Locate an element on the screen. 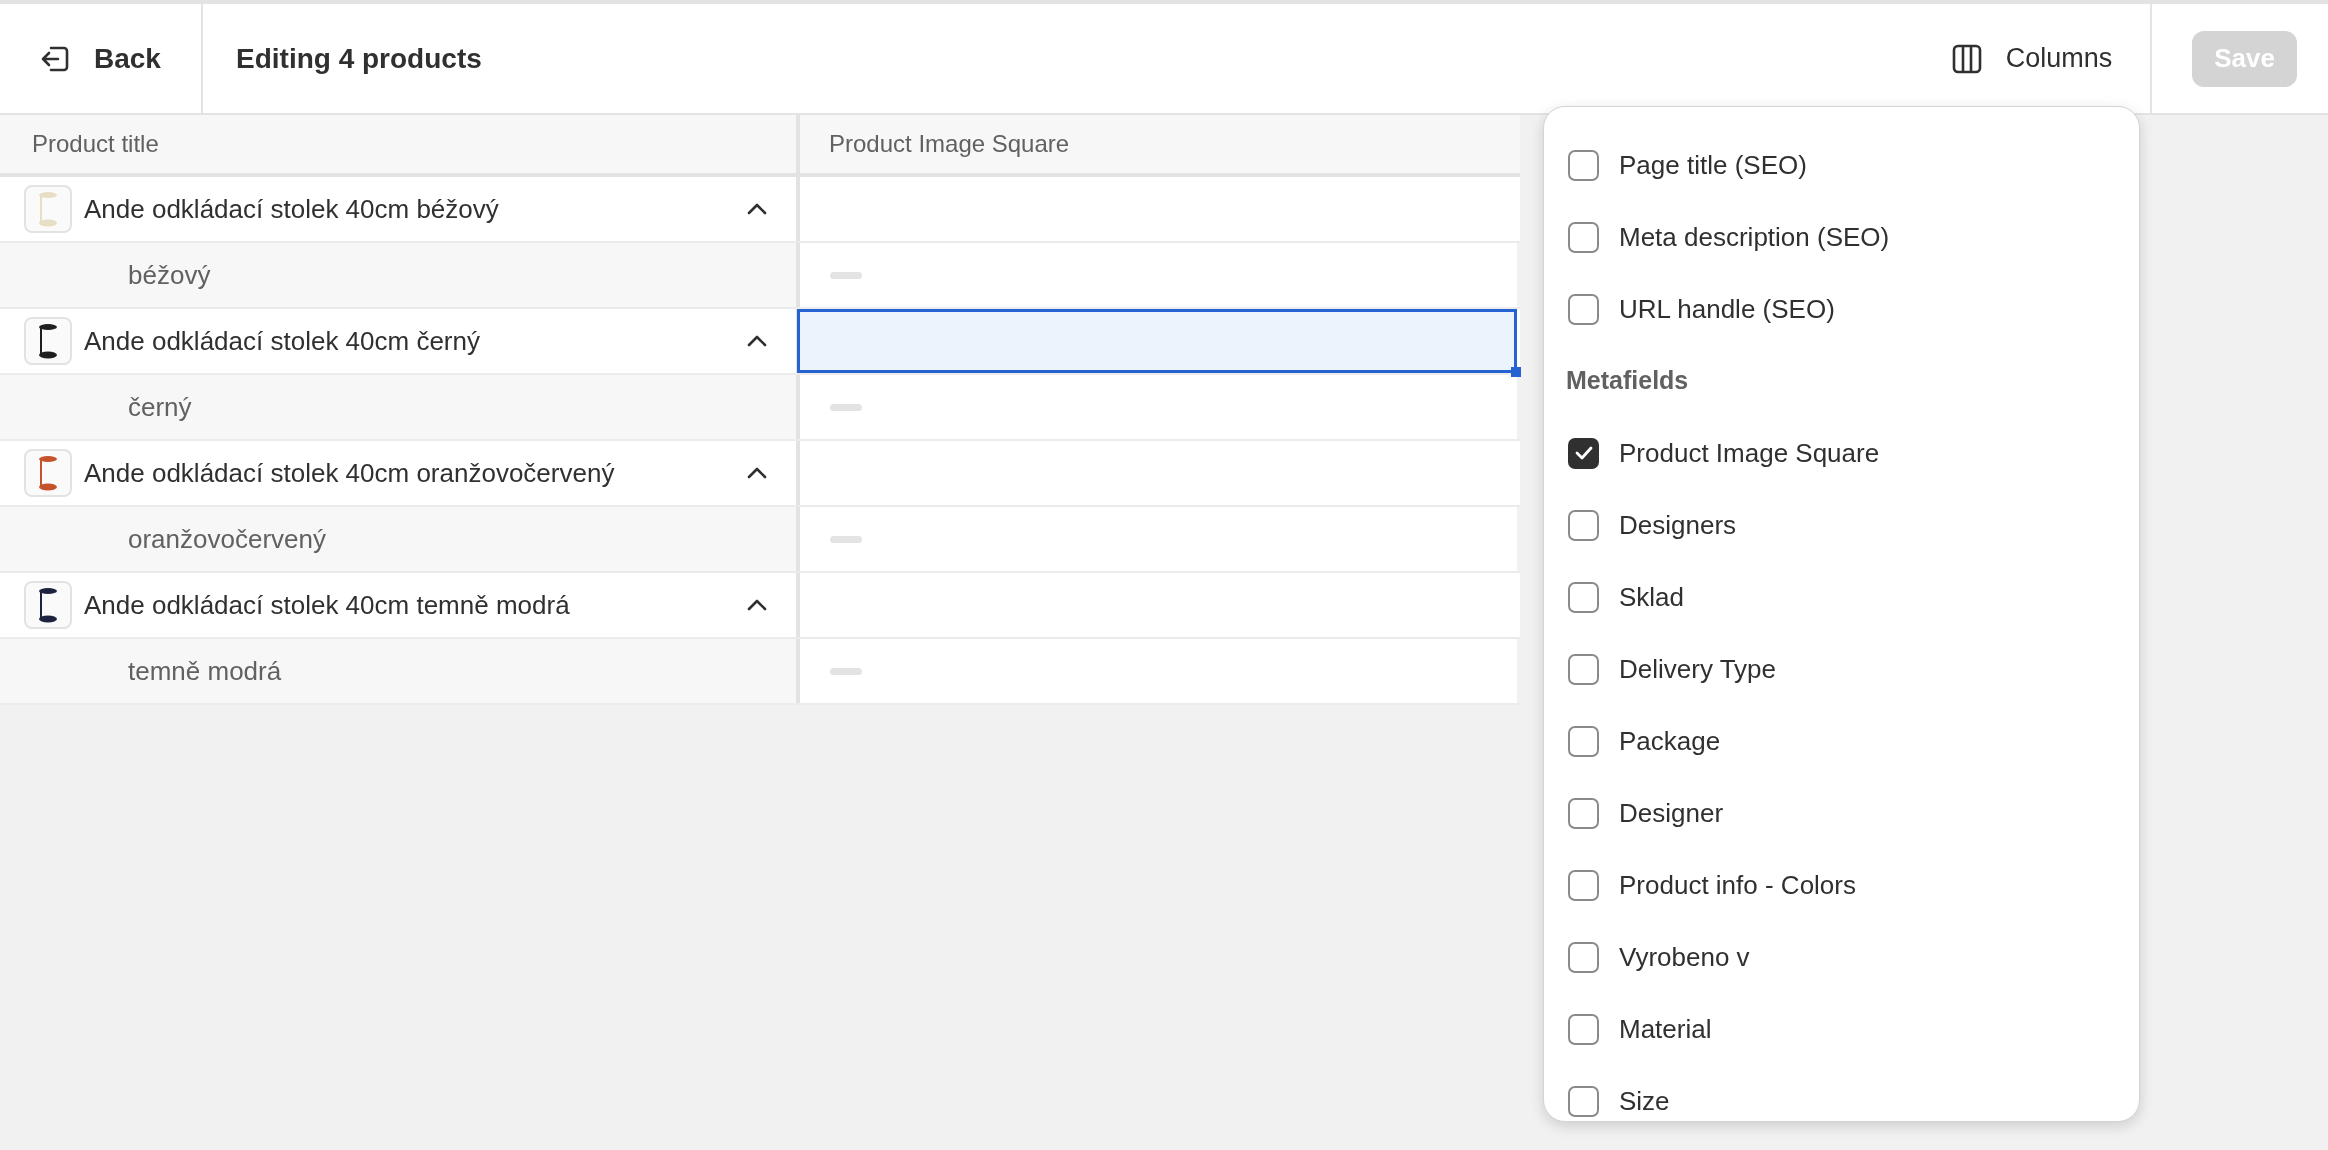 The height and width of the screenshot is (1150, 2328). product-title: Ande odkládací stolek 40cm béžový is located at coordinates (292, 209).